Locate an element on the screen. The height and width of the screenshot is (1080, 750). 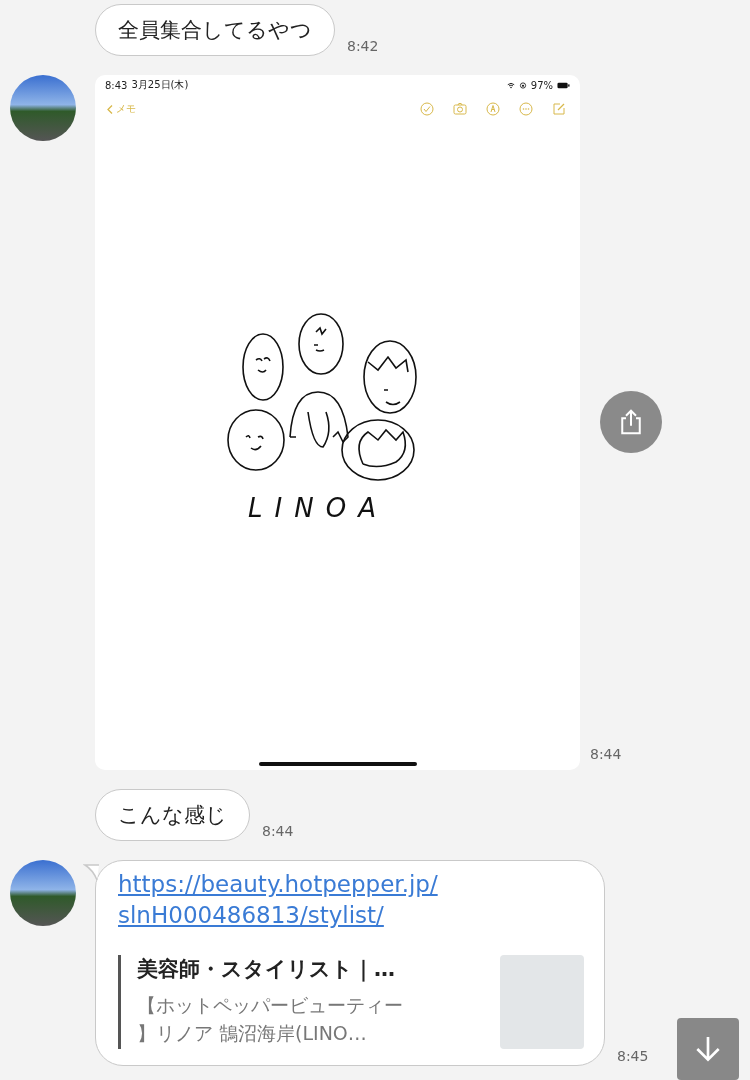
scroll-down-button is located at coordinates (708, 1049).